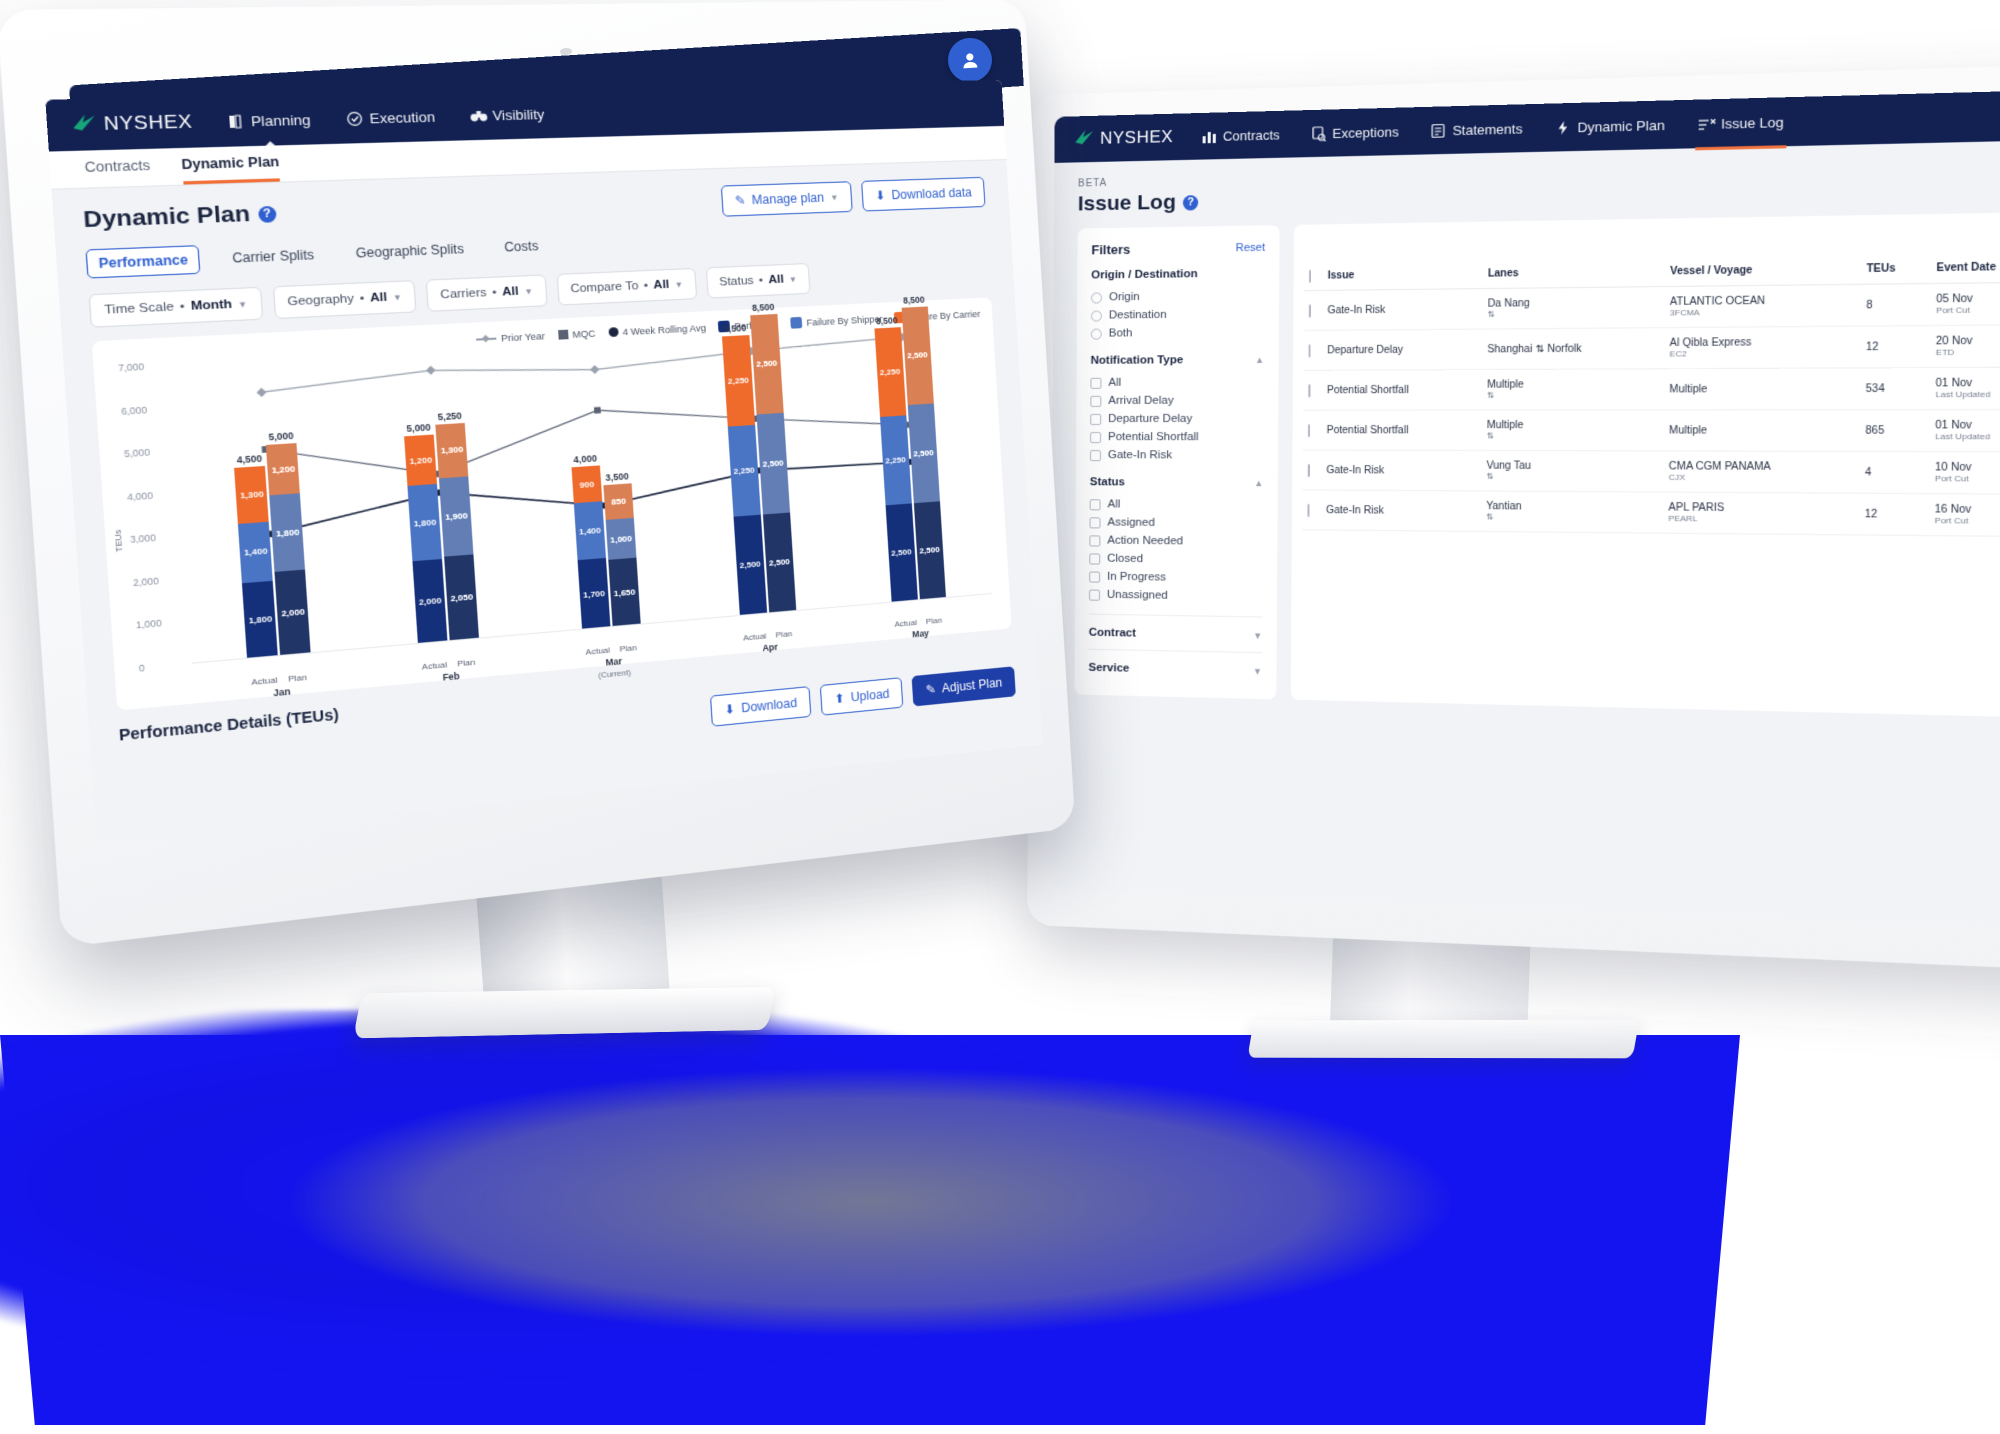  Describe the element at coordinates (397, 297) in the screenshot. I see `chevron-down-icon-geography: ▼` at that location.